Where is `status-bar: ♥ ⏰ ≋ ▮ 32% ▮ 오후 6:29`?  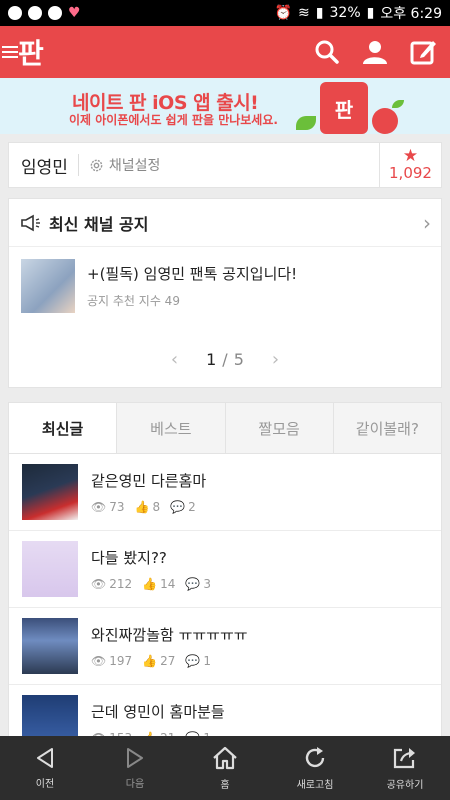
status-bar: ♥ ⏰ ≋ ▮ 32% ▮ 오후 6:29 is located at coordinates (225, 13).